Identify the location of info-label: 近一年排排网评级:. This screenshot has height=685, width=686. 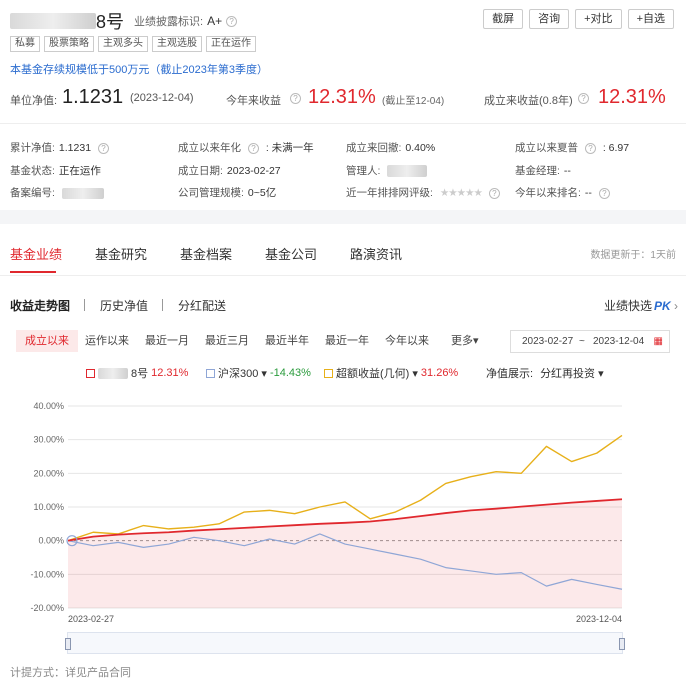
(389, 193).